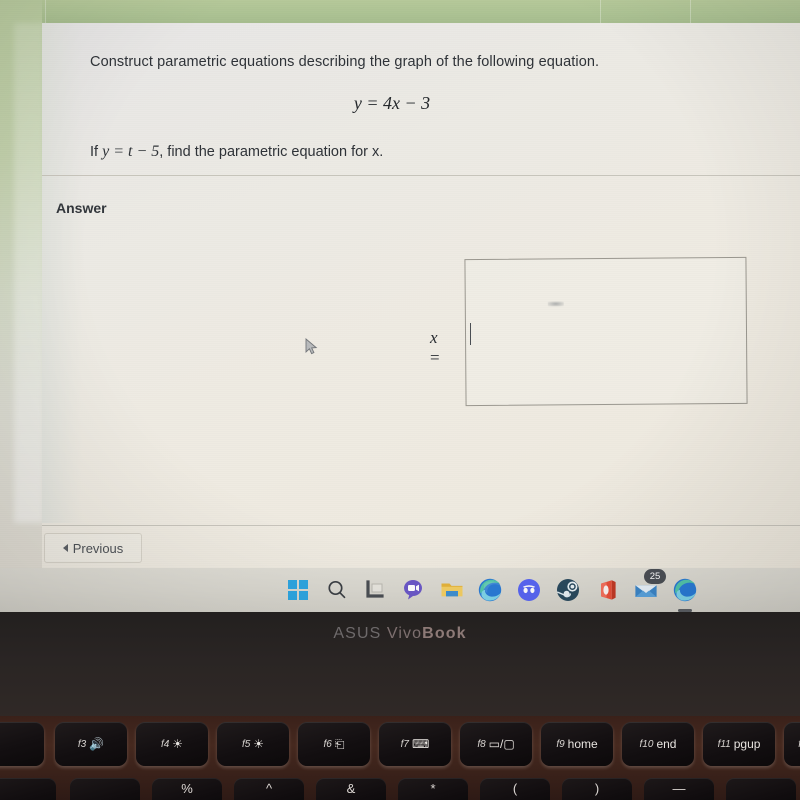 The image size is (800, 800). I want to click on answer-section-label: Answer, so click(81, 208).